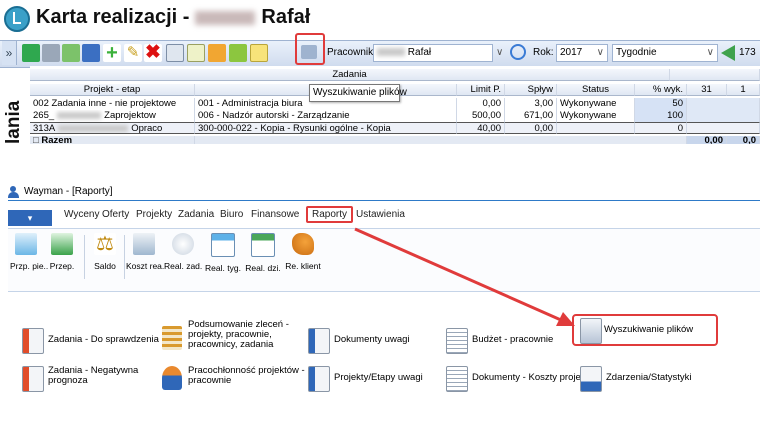 Image resolution: width=760 pixels, height=421 pixels. I want to click on menu-wyceny: Wyceny, so click(81, 214).